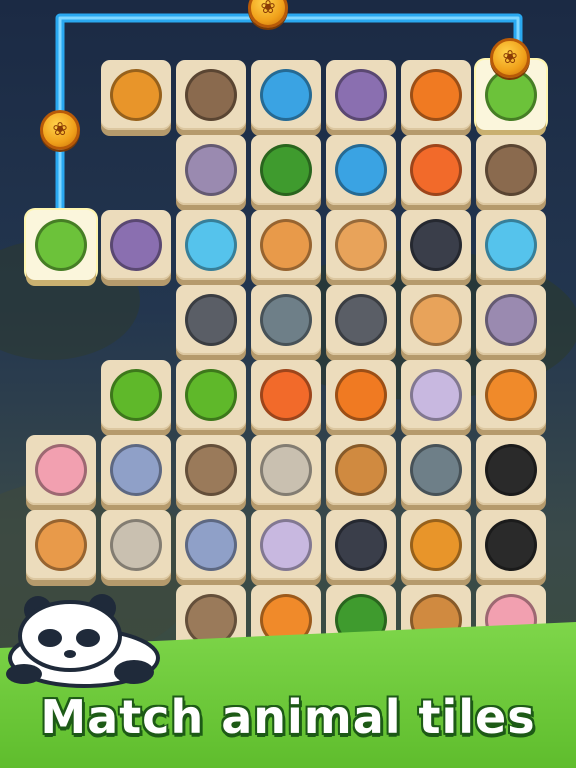 The image size is (576, 768). I want to click on sloth-icon, so click(211, 470).